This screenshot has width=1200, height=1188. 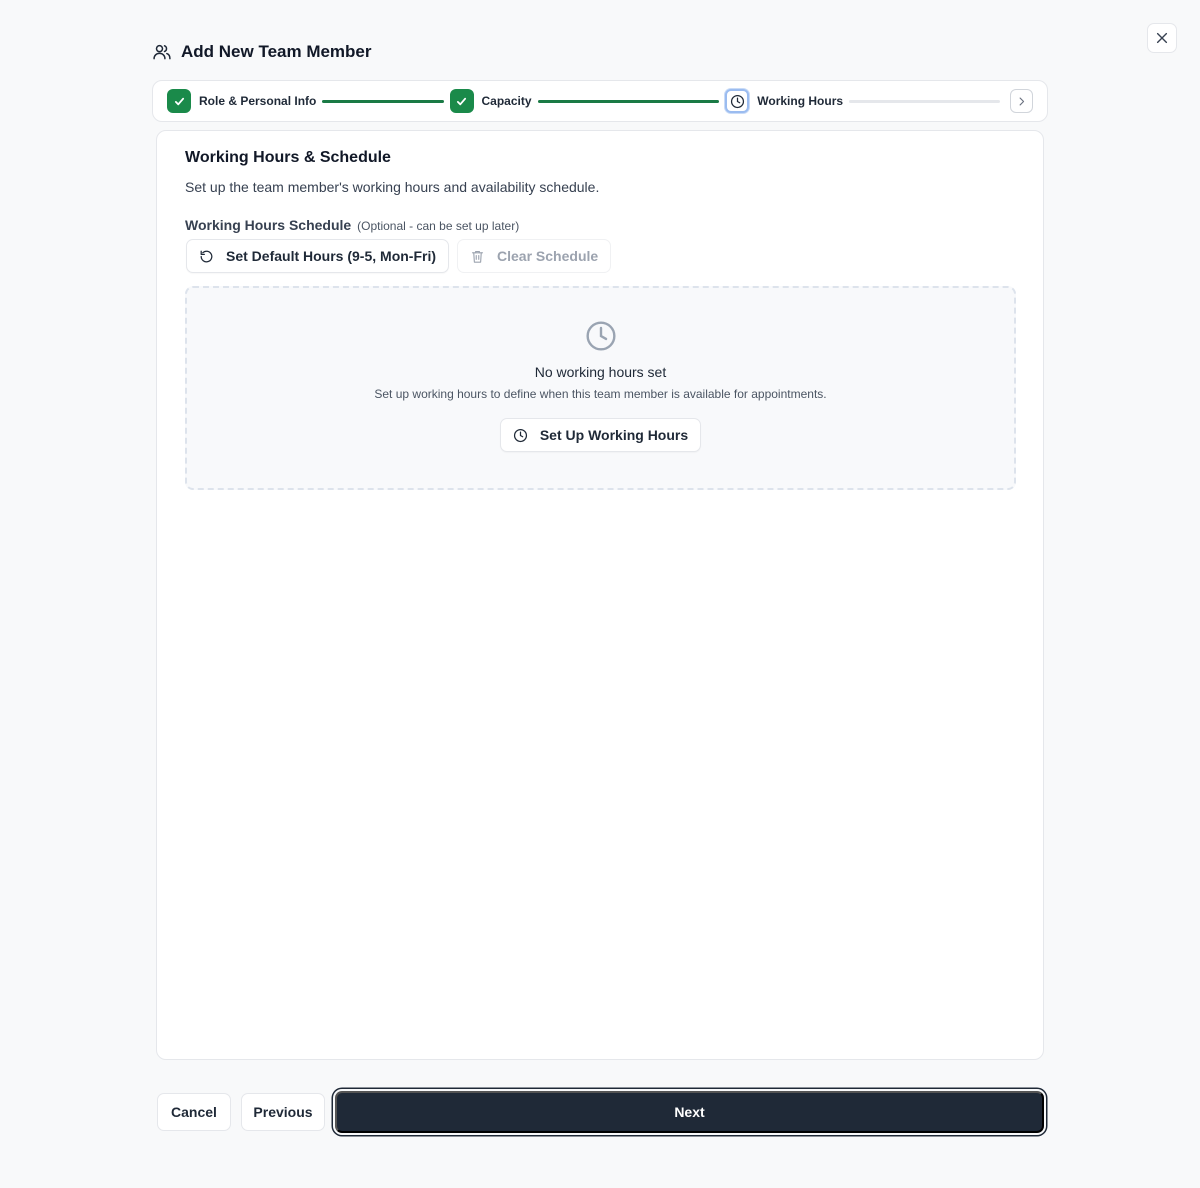 I want to click on dialog-title: Add New Team Member, so click(x=276, y=51).